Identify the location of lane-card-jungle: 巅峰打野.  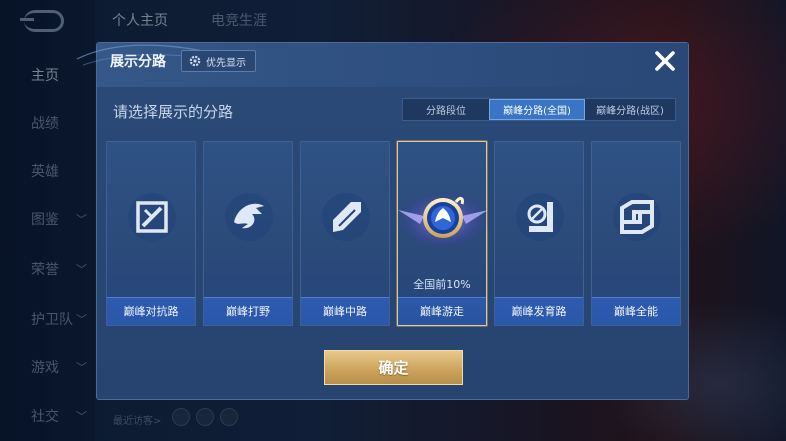
(248, 233).